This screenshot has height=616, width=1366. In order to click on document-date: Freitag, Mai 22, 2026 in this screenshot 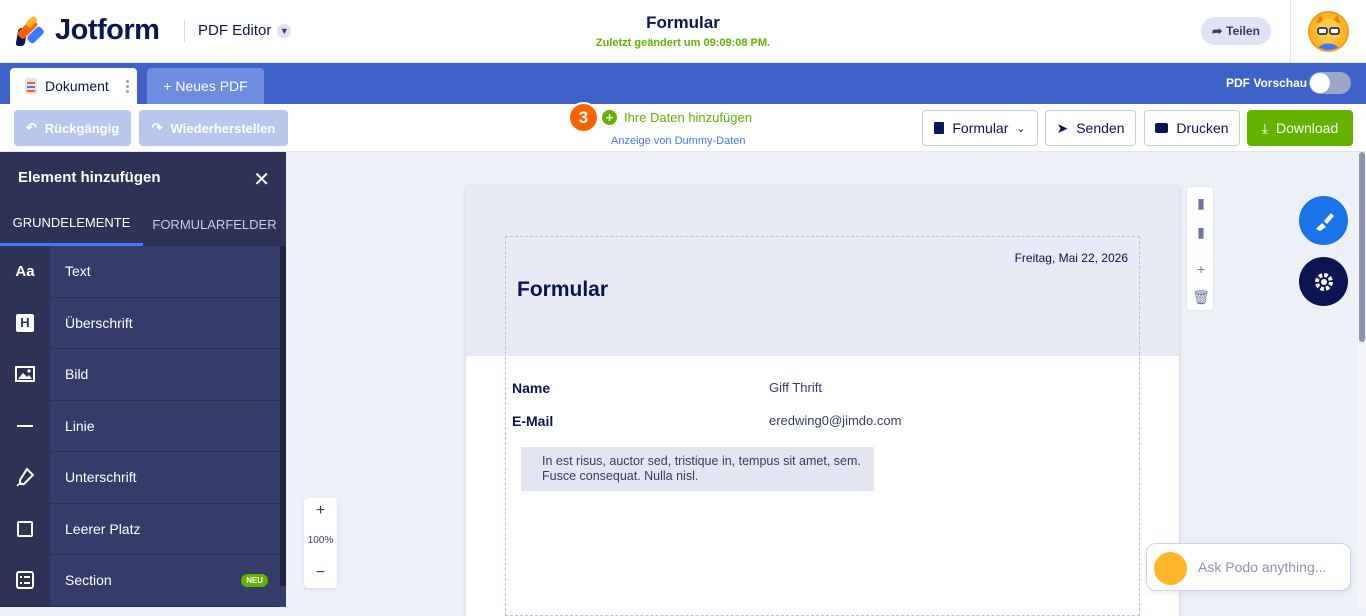, I will do `click(1071, 258)`.